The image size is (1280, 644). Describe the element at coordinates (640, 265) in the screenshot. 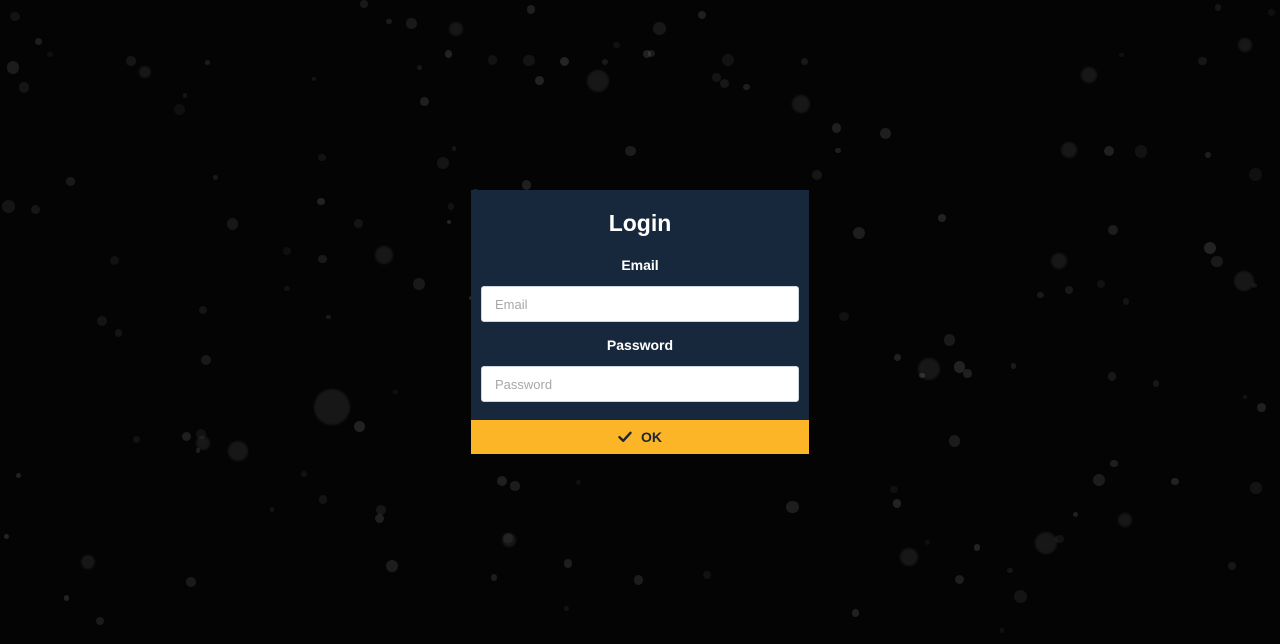

I see `email-label: Email` at that location.